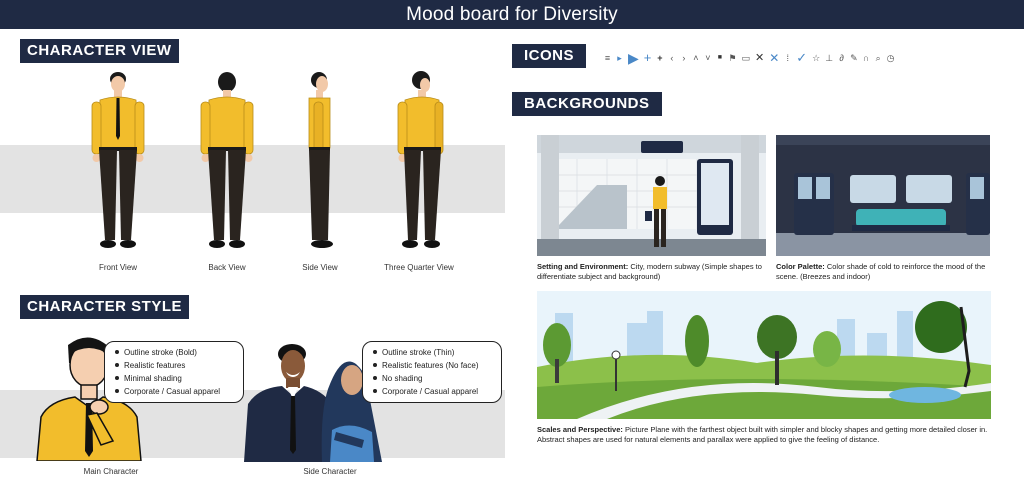 Image resolution: width=1024 pixels, height=477 pixels. What do you see at coordinates (175, 352) in the screenshot?
I see `main-trait-item: Outline stroke (Bold)` at bounding box center [175, 352].